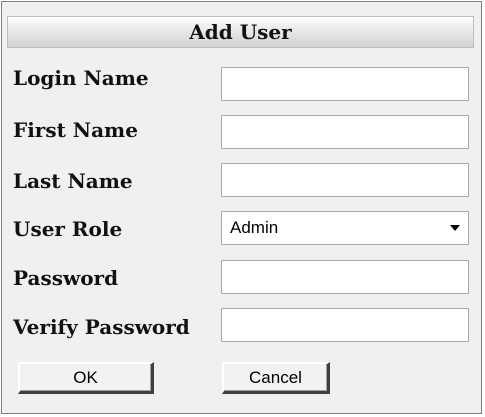 This screenshot has height=417, width=485. I want to click on first-name-input, so click(345, 132).